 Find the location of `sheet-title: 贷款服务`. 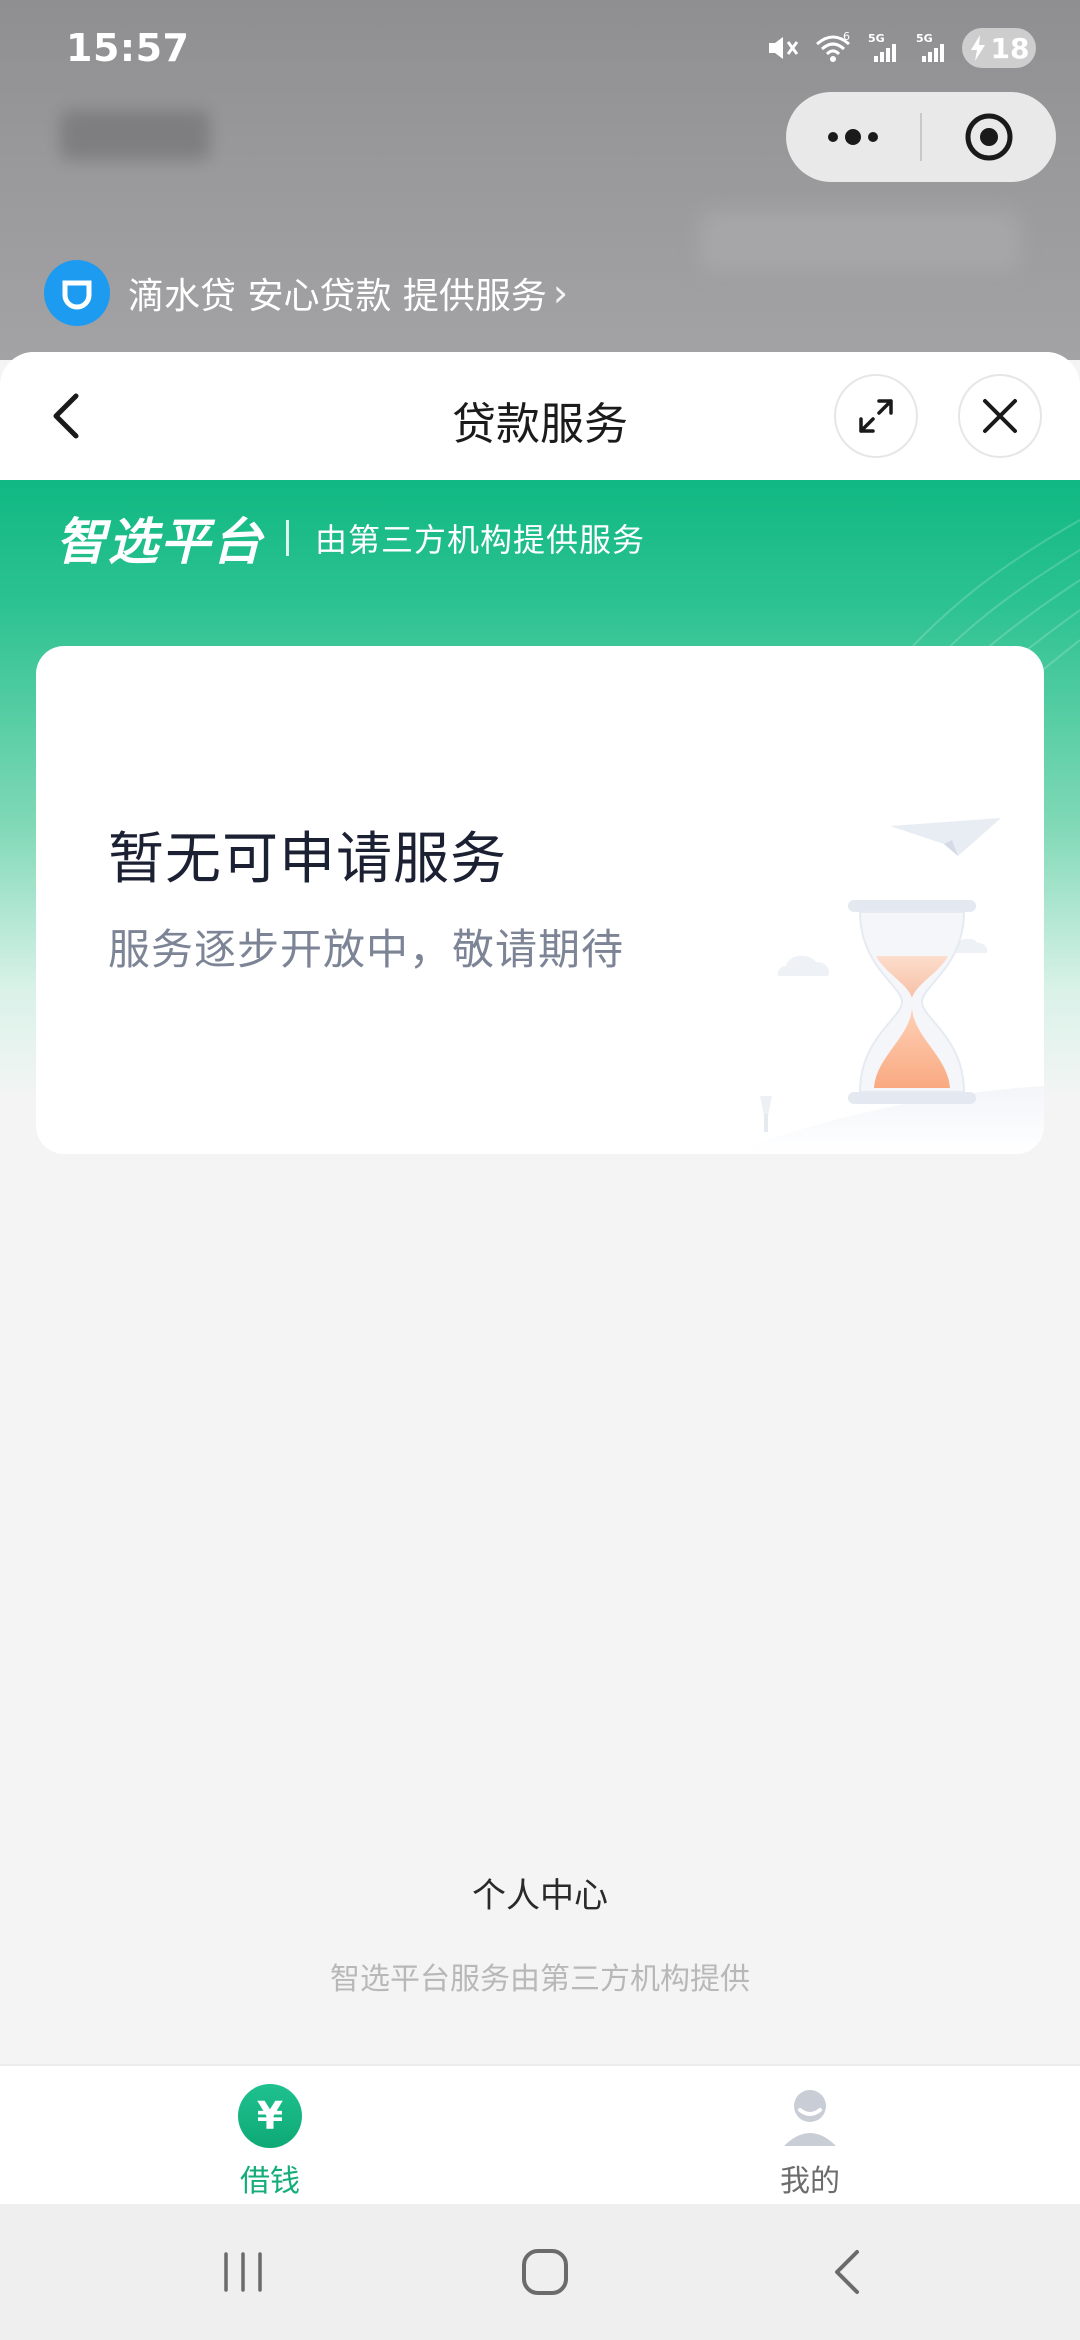

sheet-title: 贷款服务 is located at coordinates (540, 424).